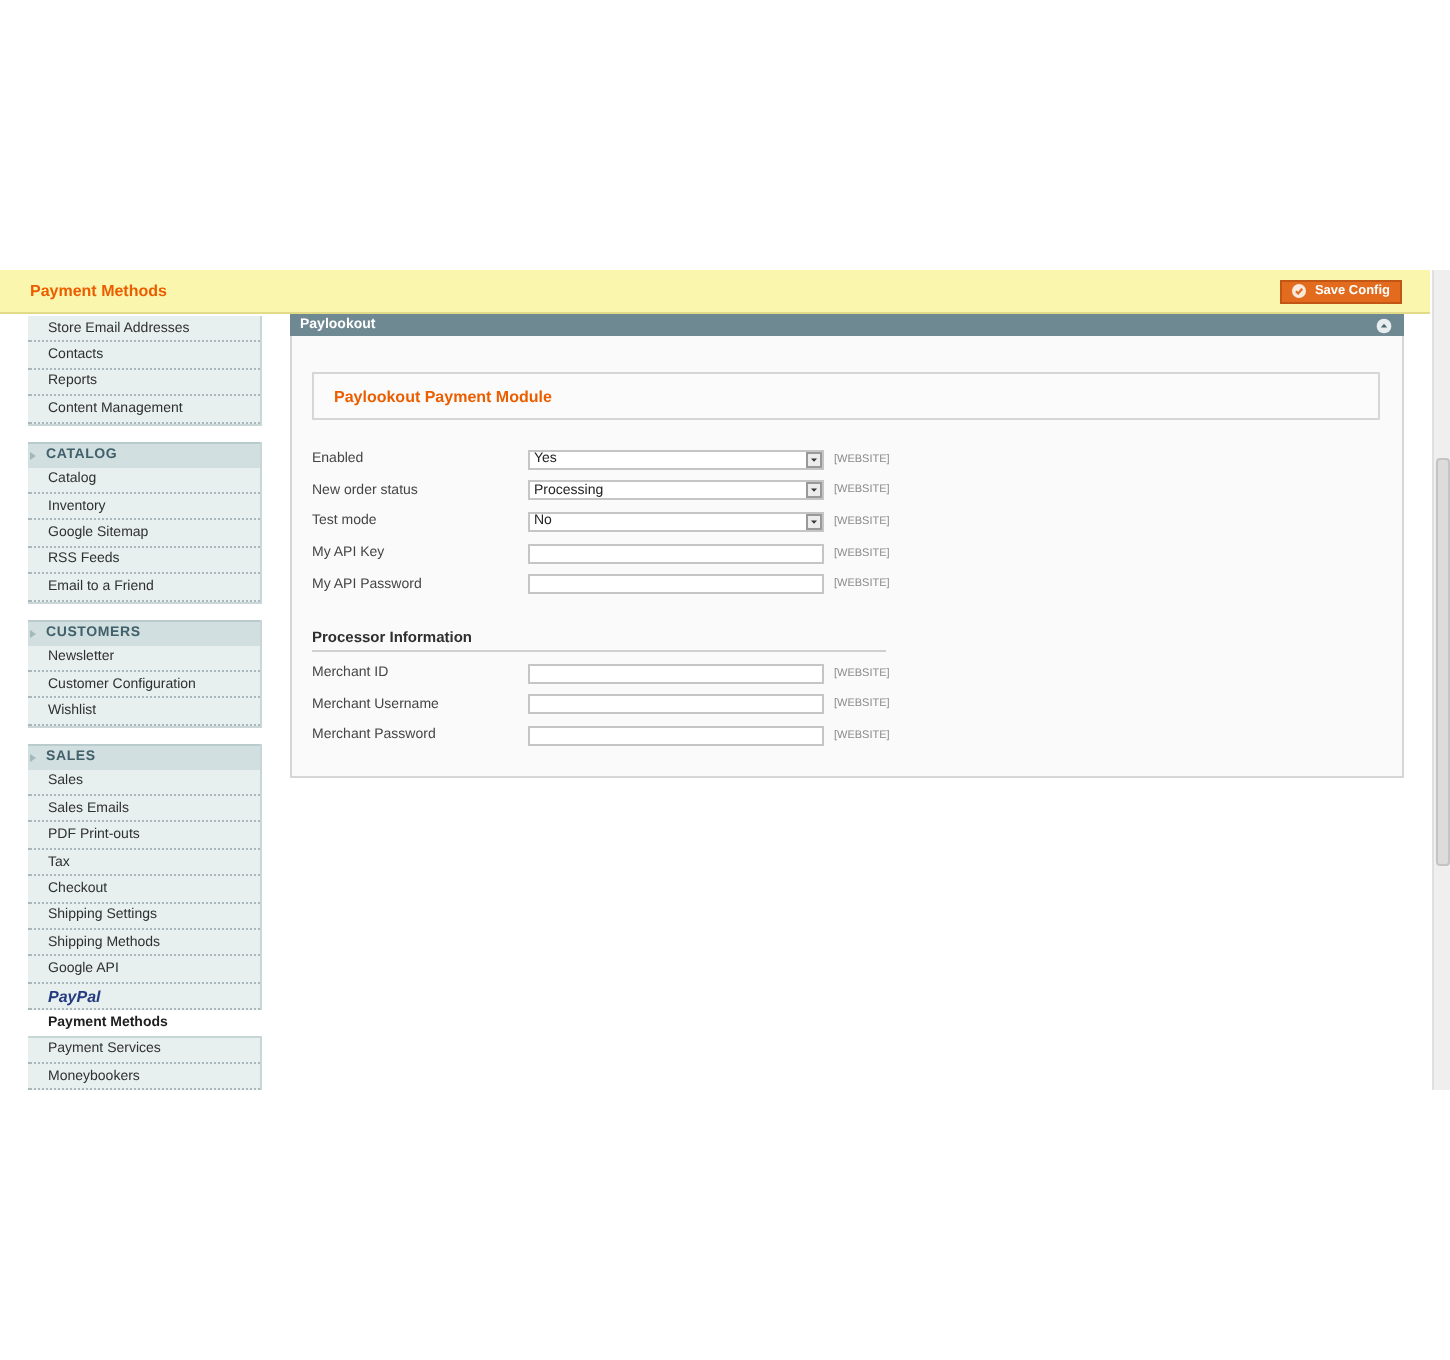 This screenshot has height=1360, width=1450. I want to click on scrollbar-thumb, so click(1443, 662).